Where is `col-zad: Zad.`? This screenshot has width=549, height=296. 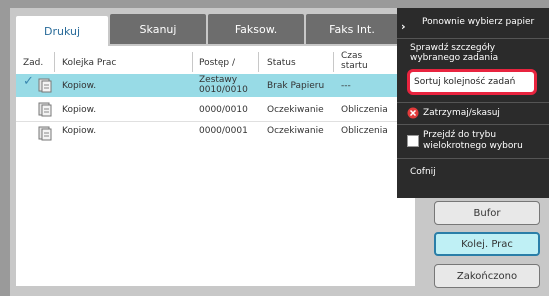
col-zad: Zad. is located at coordinates (33, 63).